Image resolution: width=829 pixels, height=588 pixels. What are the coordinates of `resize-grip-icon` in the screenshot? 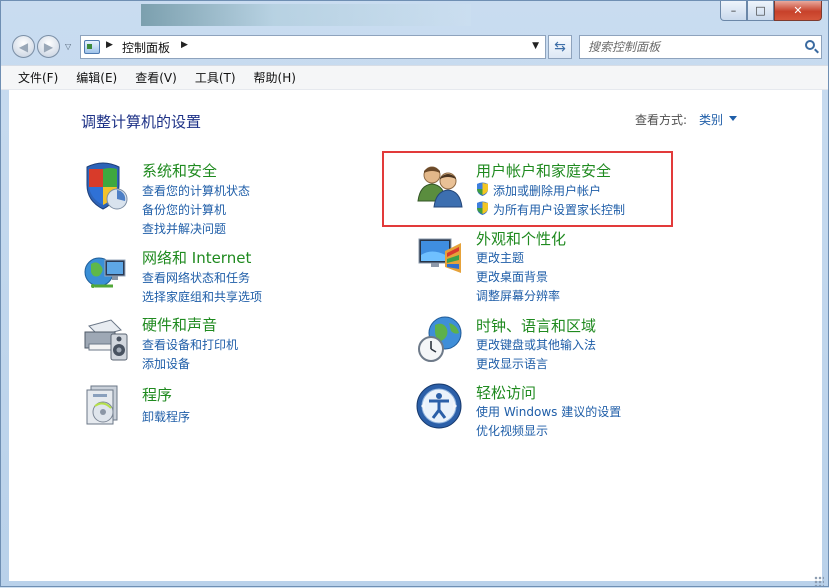 It's located at (819, 581).